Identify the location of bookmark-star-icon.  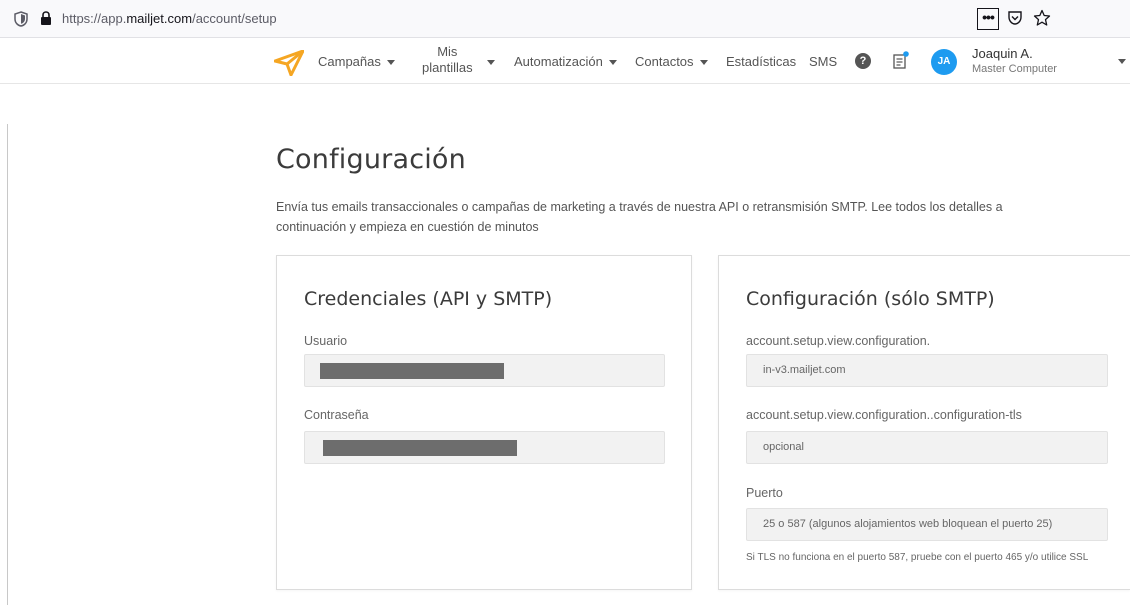
(1042, 18).